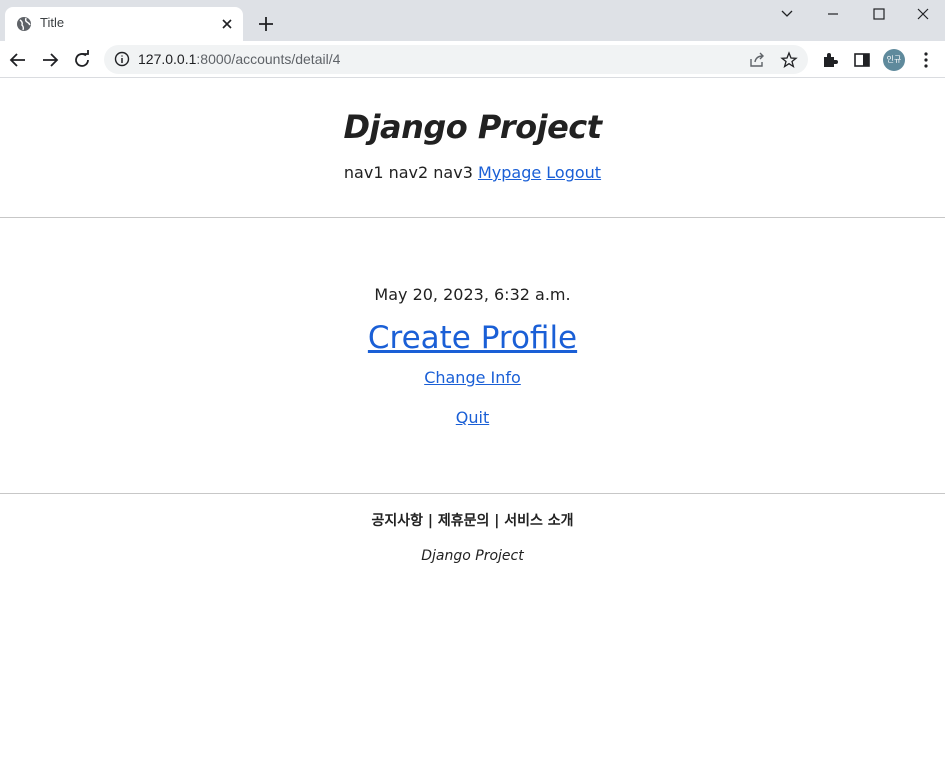 The height and width of the screenshot is (780, 945). I want to click on info-icon, so click(122, 59).